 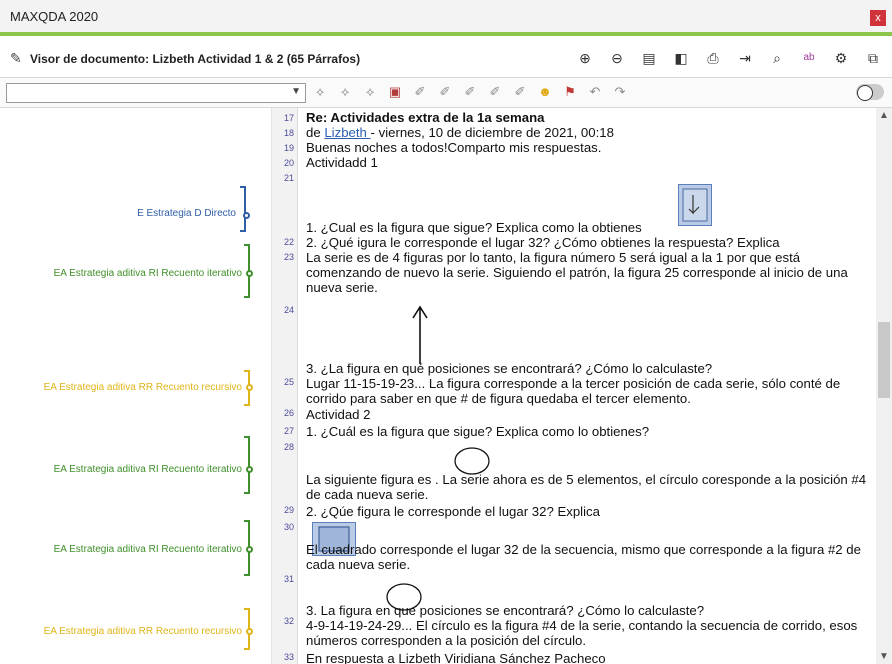 I want to click on undo-icon: ↶, so click(x=595, y=92).